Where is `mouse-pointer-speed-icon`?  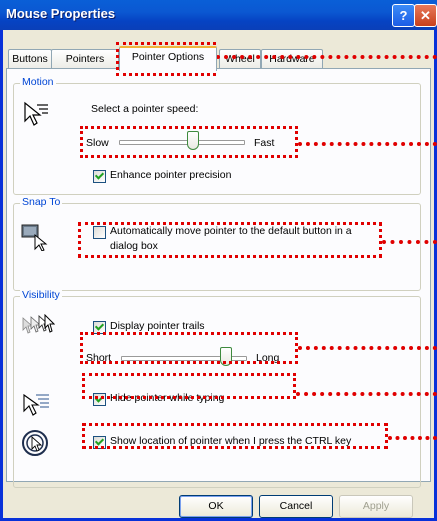 mouse-pointer-speed-icon is located at coordinates (36, 113).